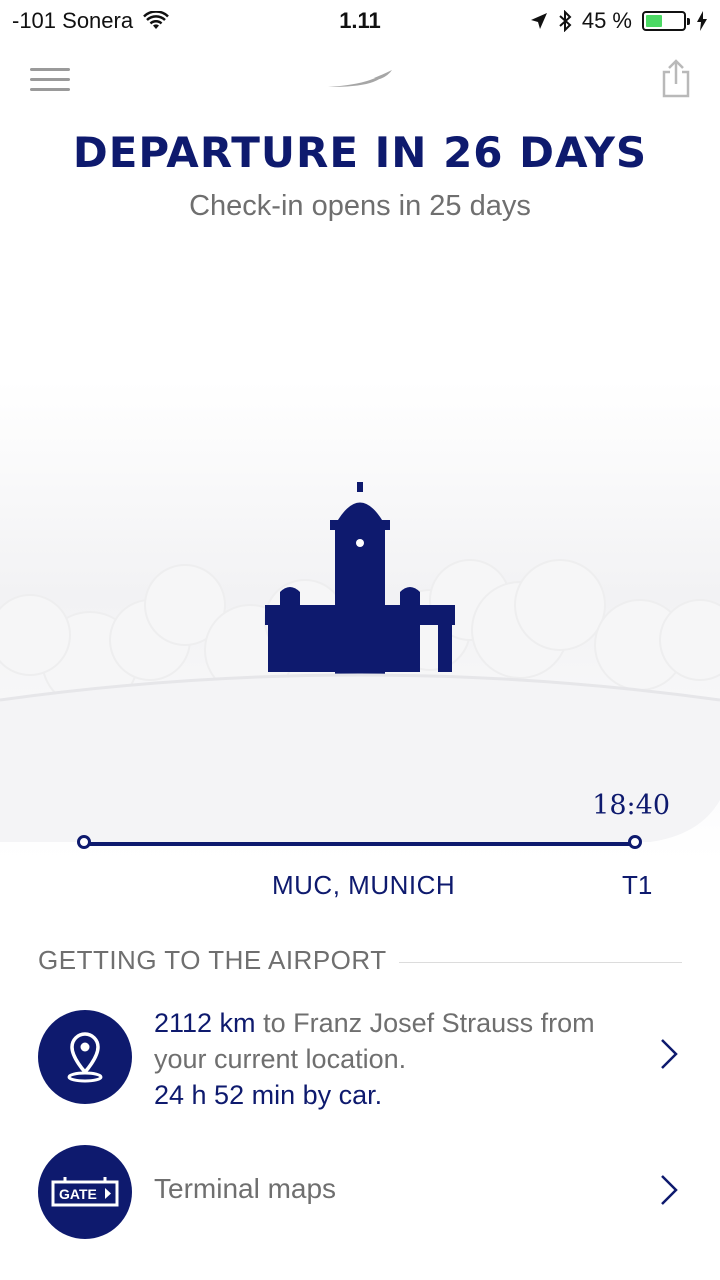  I want to click on terminal-maps-row: GATE Terminal maps, so click(363, 1193).